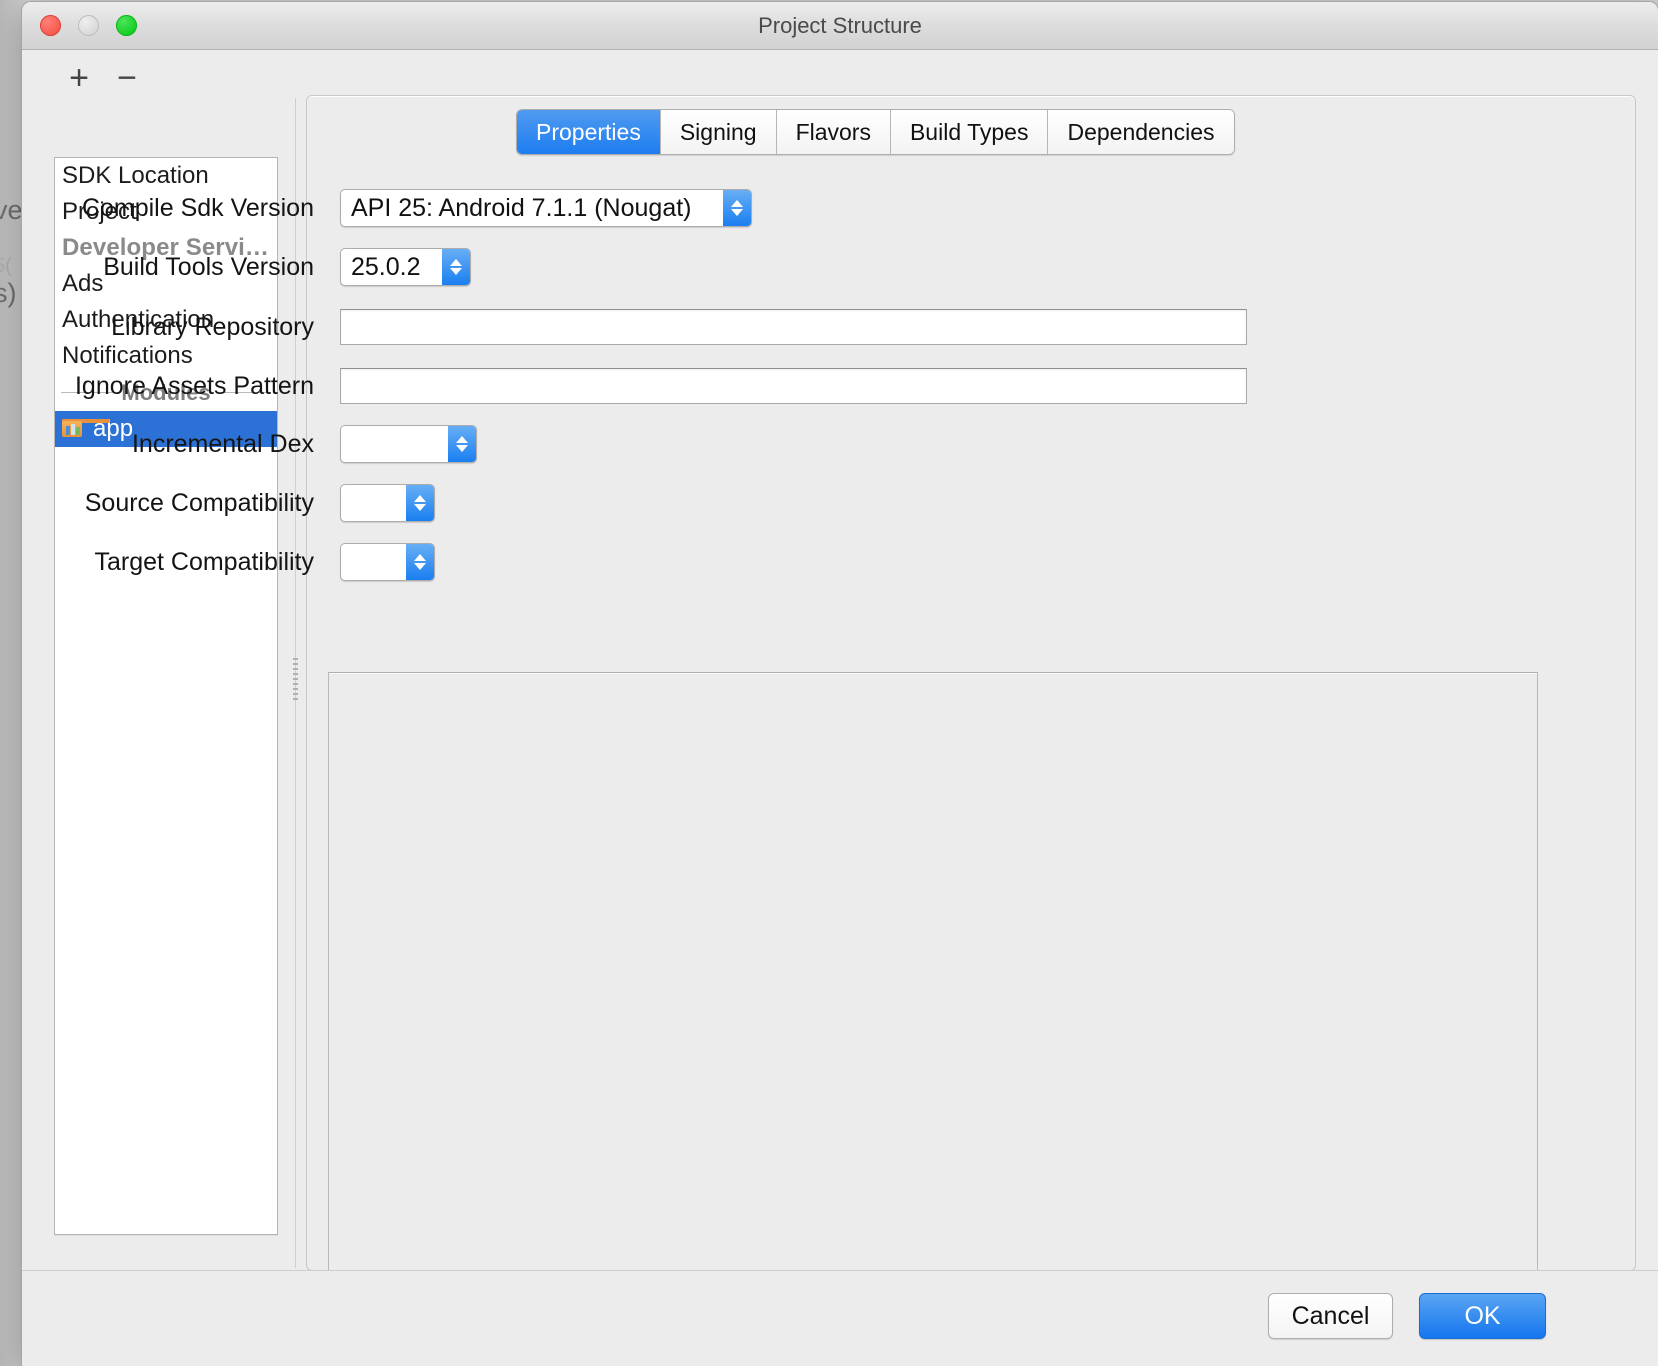 This screenshot has height=1366, width=1658. Describe the element at coordinates (687, 267) in the screenshot. I see `field-row-build-tools-version: Build Tools Version 25.0.2` at that location.